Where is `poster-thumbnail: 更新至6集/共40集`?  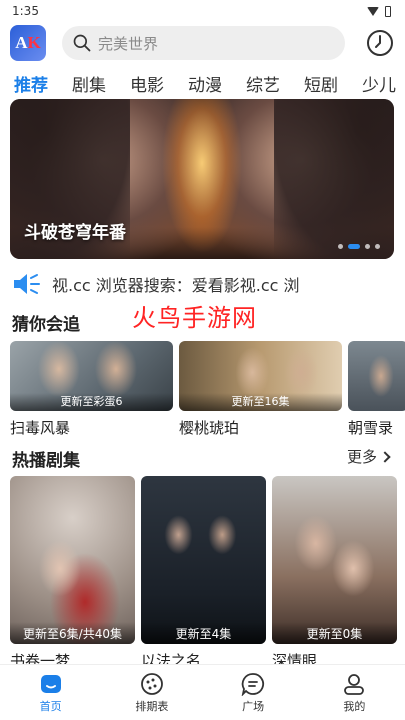
poster-thumbnail: 更新至6集/共40集 is located at coordinates (72, 560).